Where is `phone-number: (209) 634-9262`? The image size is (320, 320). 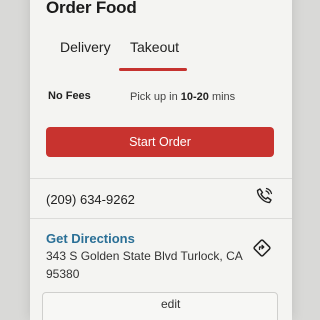
phone-number: (209) 634-9262 is located at coordinates (90, 199).